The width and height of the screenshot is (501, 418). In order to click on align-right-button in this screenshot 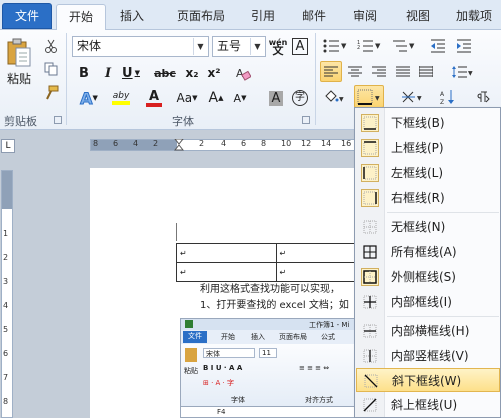, I will do `click(379, 71)`.